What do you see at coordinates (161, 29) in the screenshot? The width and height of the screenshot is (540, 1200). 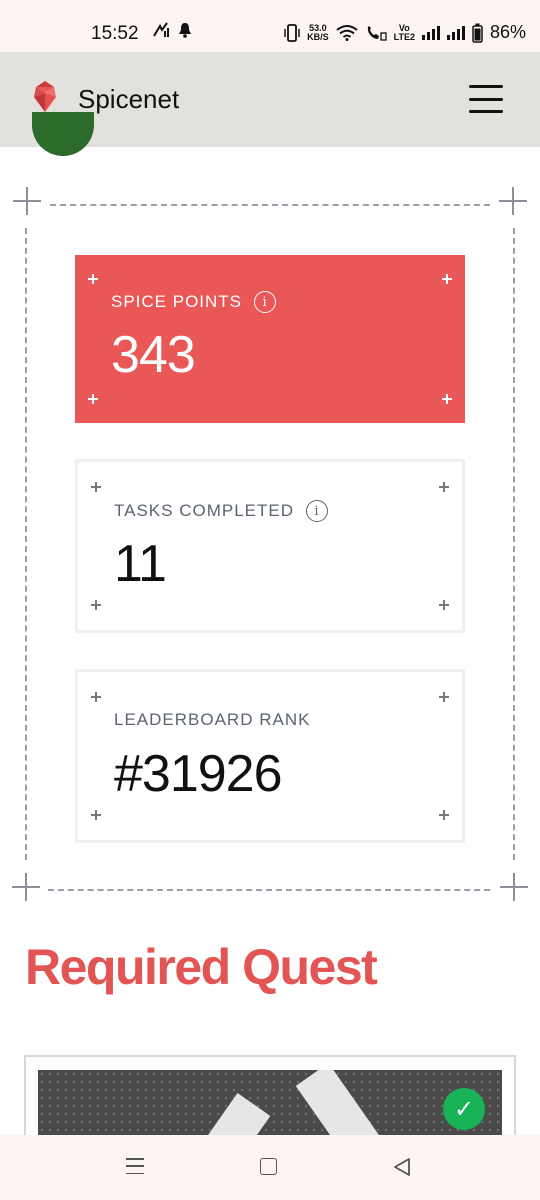 I see `data-signal-icon` at bounding box center [161, 29].